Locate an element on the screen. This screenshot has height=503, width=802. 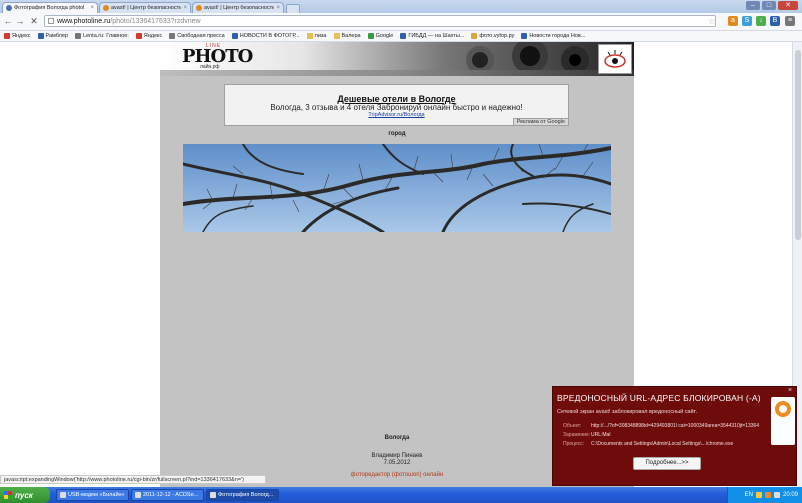
star-icon: ☆ is located at coordinates (712, 22).